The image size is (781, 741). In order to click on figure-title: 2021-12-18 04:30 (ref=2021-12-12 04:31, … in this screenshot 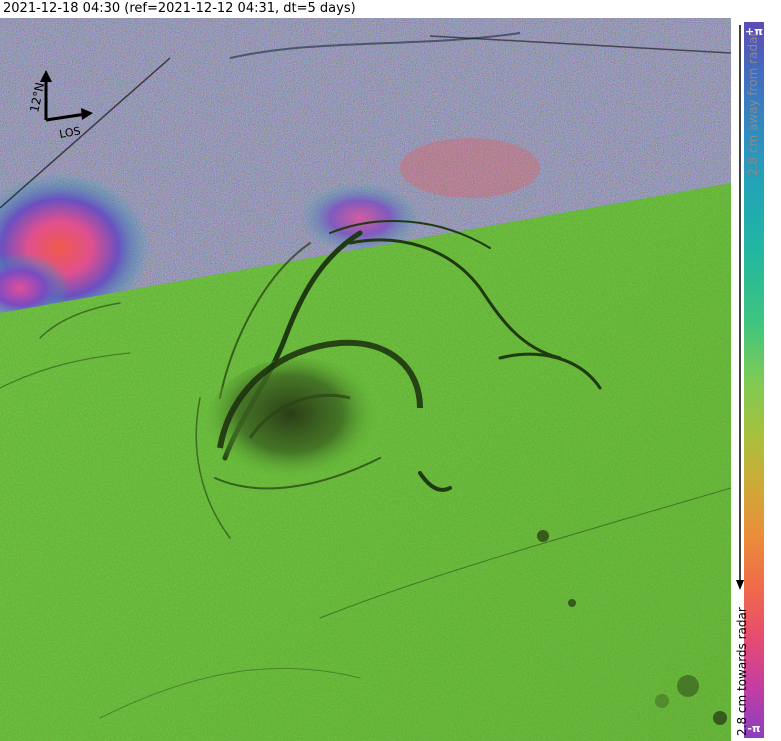, I will do `click(179, 8)`.